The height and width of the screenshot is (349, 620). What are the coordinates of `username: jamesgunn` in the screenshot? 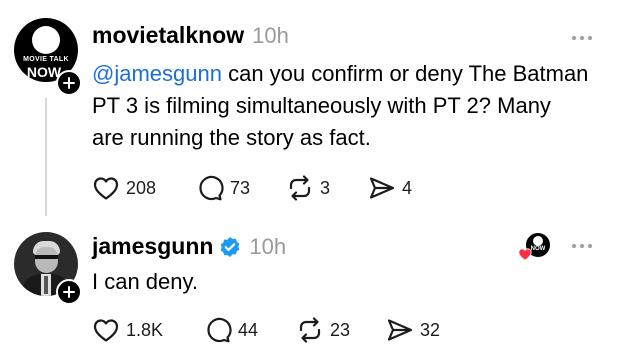 It's located at (152, 246).